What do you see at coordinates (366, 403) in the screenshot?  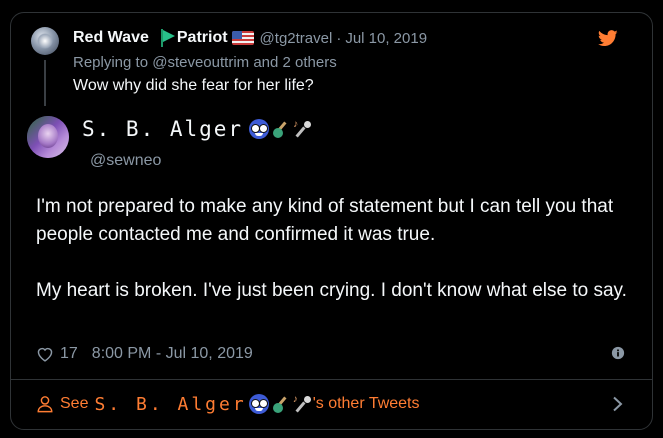 I see `footer-suffix: 's other Tweets` at bounding box center [366, 403].